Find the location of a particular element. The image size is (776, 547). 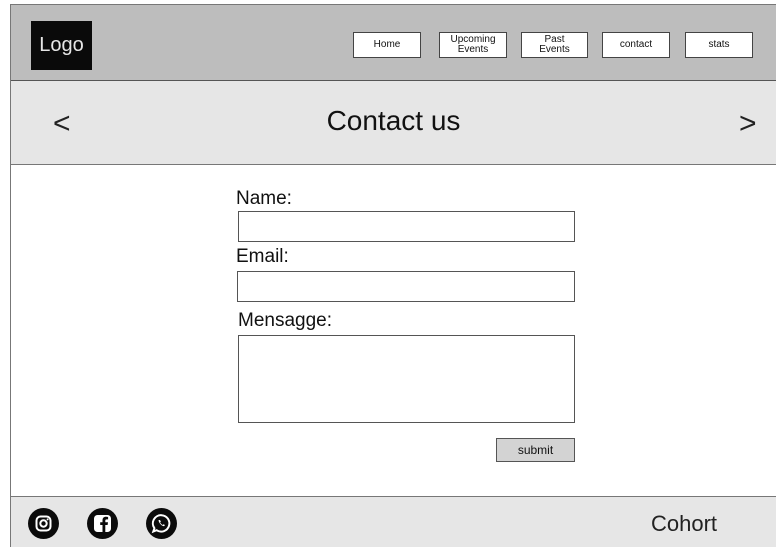

email-field is located at coordinates (406, 286).